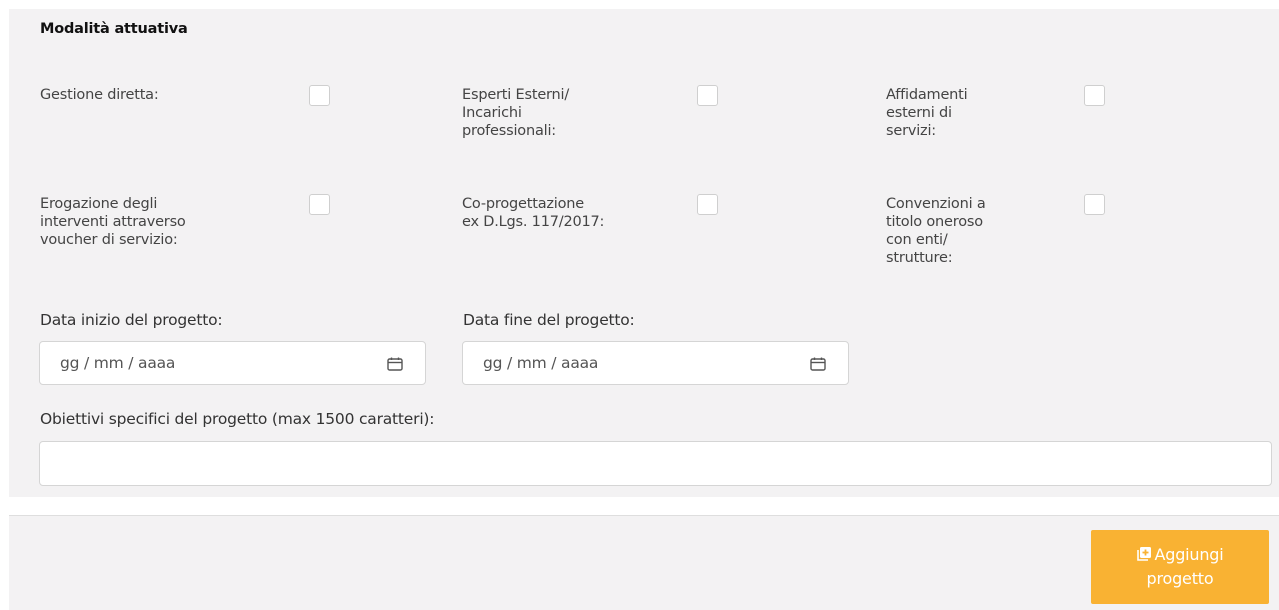 This screenshot has width=1279, height=610. Describe the element at coordinates (131, 320) in the screenshot. I see `start-date-label: Data inizio del progetto:` at that location.